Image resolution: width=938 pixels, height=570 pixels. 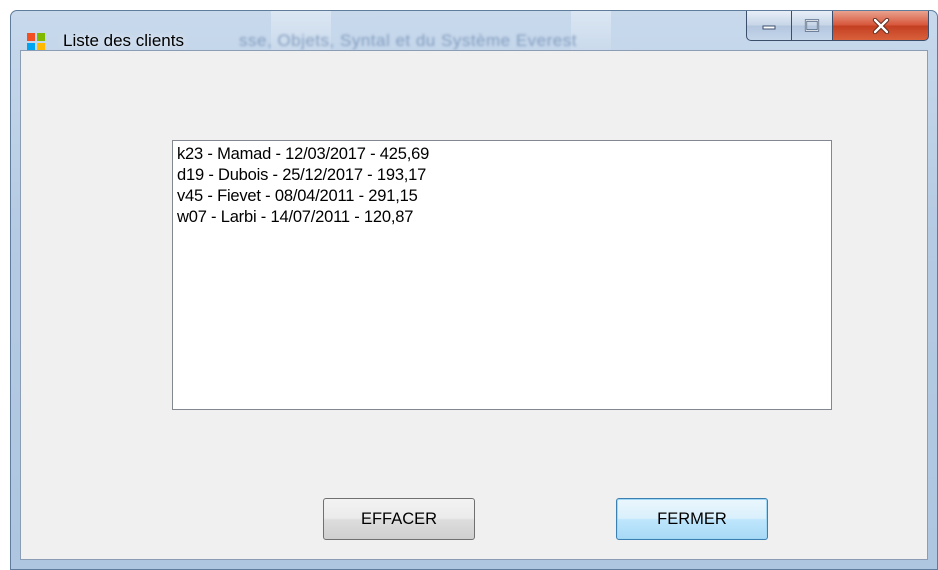 What do you see at coordinates (692, 519) in the screenshot?
I see `fermer-button: FERMER` at bounding box center [692, 519].